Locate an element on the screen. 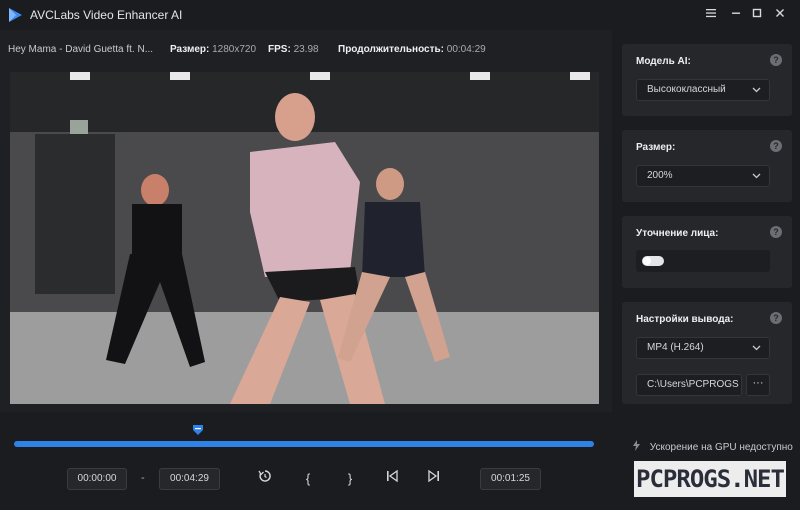  start-time-field: 00:00:00 is located at coordinates (97, 479).